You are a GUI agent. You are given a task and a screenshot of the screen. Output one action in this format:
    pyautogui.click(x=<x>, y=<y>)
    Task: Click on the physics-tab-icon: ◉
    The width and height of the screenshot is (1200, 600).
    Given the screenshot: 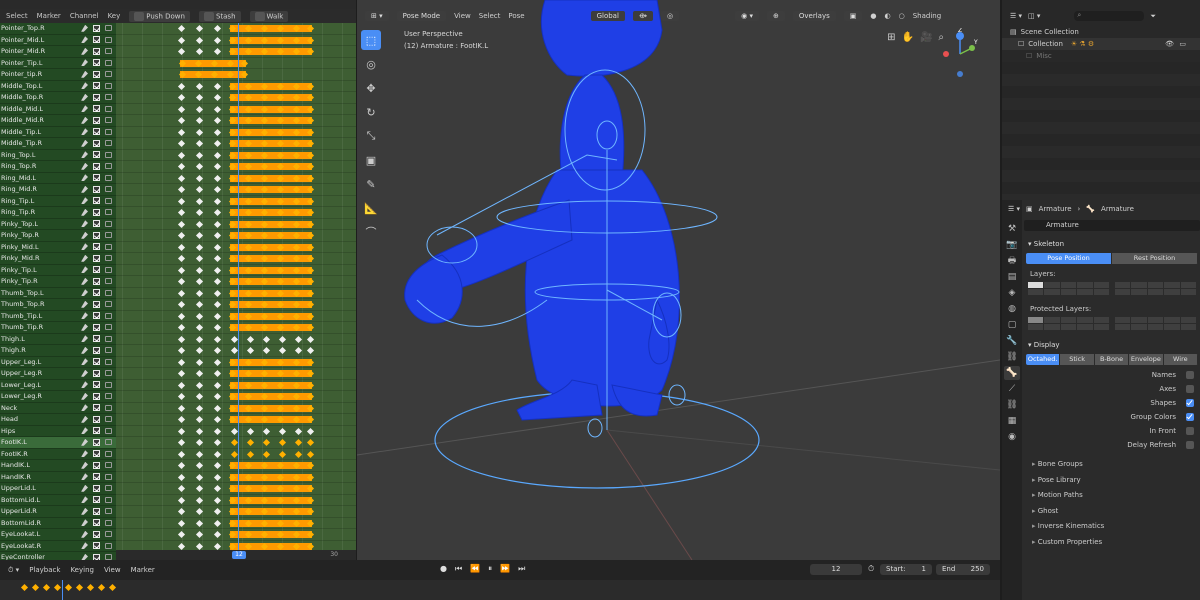 What is the action you would take?
    pyautogui.click(x=1012, y=437)
    